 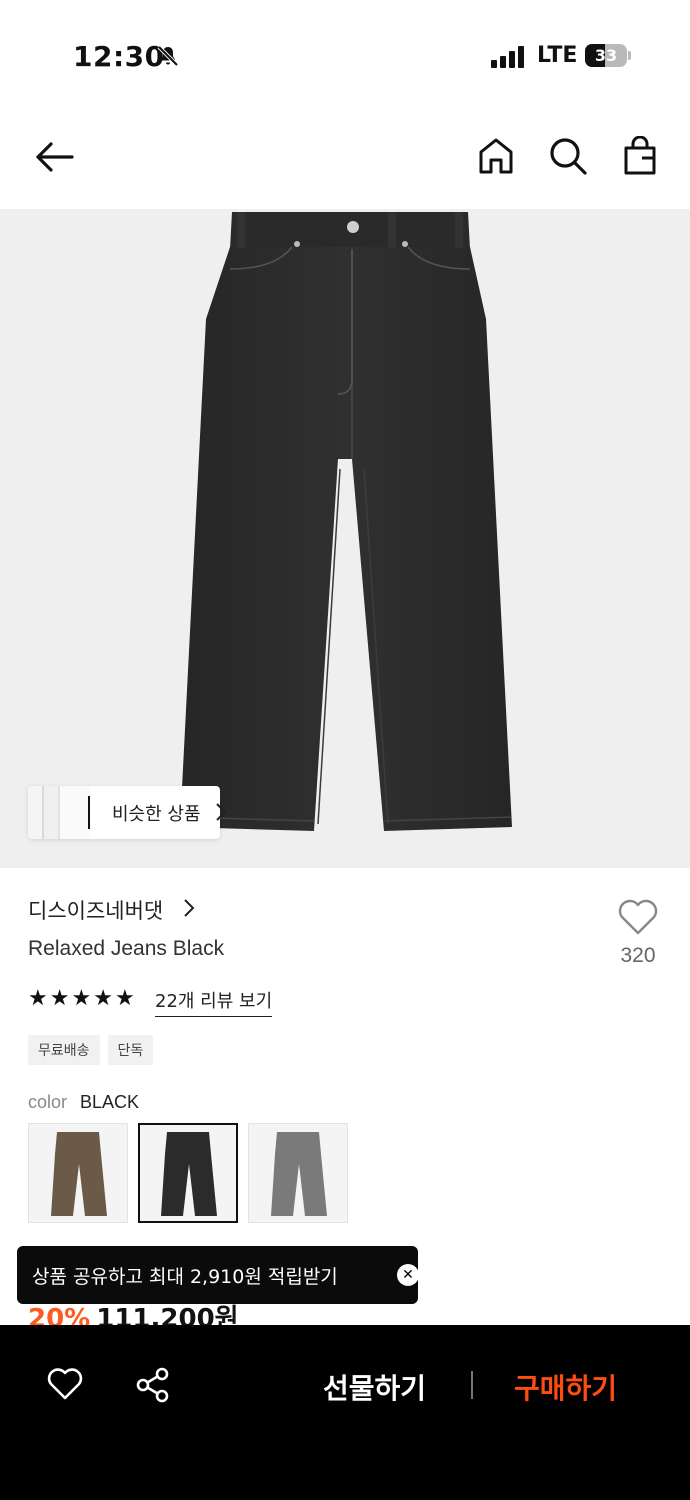 What do you see at coordinates (638, 955) in the screenshot?
I see `like-count: 320` at bounding box center [638, 955].